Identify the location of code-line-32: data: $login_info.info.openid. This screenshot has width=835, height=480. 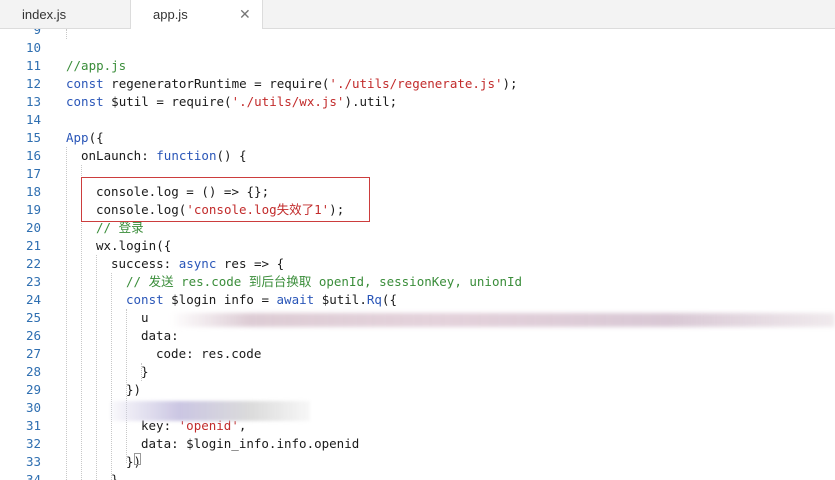
(250, 444).